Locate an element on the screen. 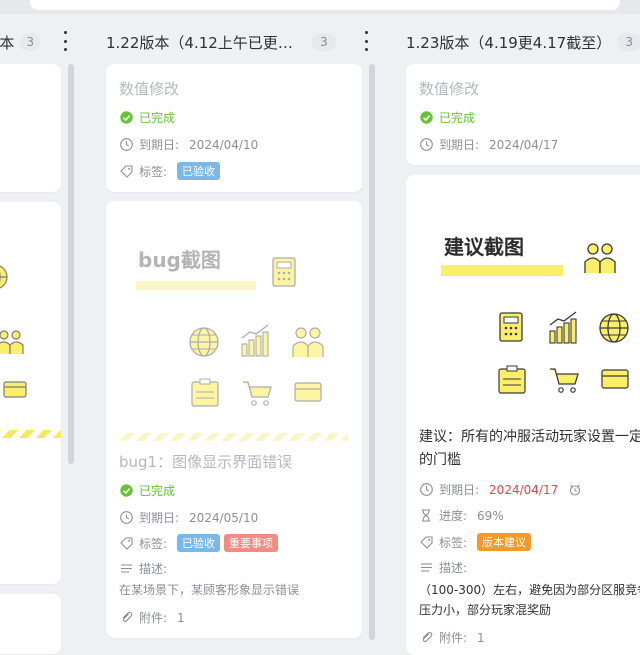 This screenshot has width=640, height=655. column-header-1: 版本（... 3 is located at coordinates (20, 42).